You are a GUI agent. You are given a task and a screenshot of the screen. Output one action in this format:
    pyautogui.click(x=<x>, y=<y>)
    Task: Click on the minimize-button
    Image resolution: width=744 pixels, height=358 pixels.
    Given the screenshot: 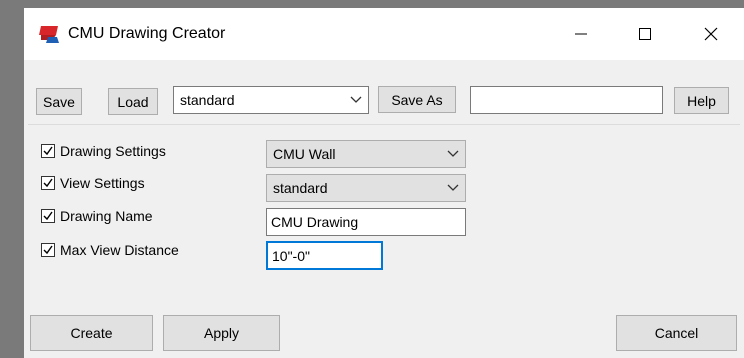 What is the action you would take?
    pyautogui.click(x=581, y=34)
    